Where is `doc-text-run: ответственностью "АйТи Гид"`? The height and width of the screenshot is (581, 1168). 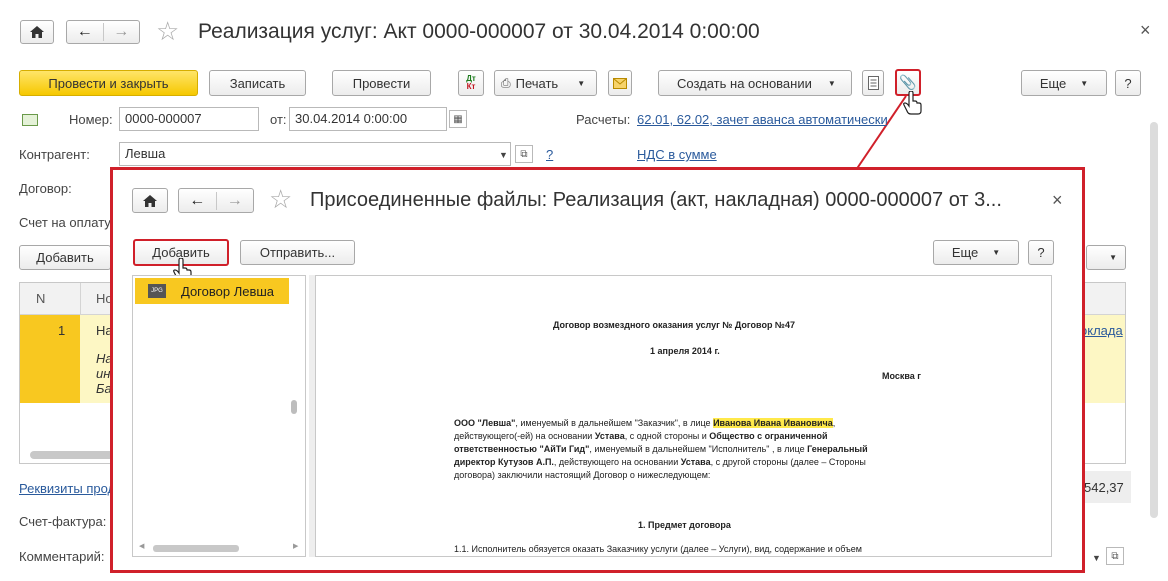 doc-text-run: ответственностью "АйТи Гид" is located at coordinates (522, 449).